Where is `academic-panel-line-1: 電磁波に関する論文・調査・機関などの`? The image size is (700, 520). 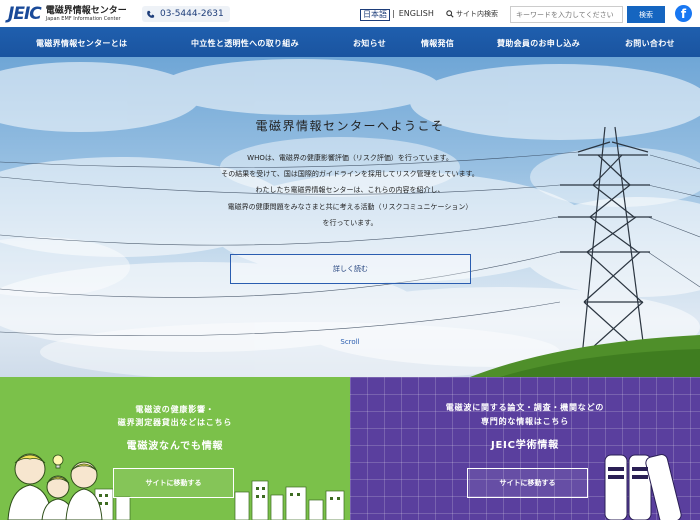
academic-panel-line-1: 電磁波に関する論文・調査・機関などの is located at coordinates (525, 407).